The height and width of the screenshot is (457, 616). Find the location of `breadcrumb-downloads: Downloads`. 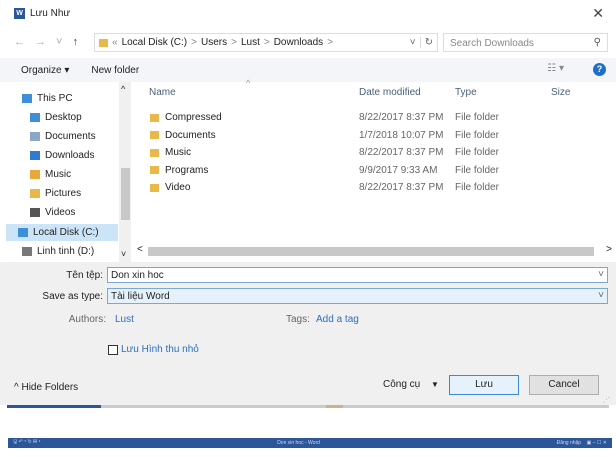

breadcrumb-downloads: Downloads is located at coordinates (298, 42).